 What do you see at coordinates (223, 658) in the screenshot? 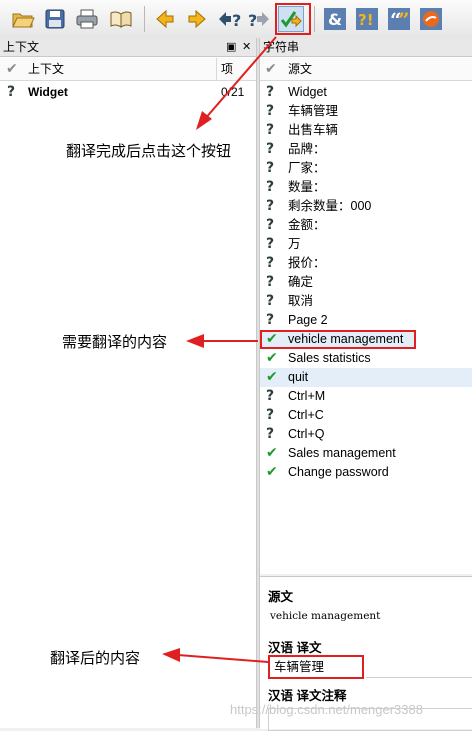
I see `arrow-to-translation` at bounding box center [223, 658].